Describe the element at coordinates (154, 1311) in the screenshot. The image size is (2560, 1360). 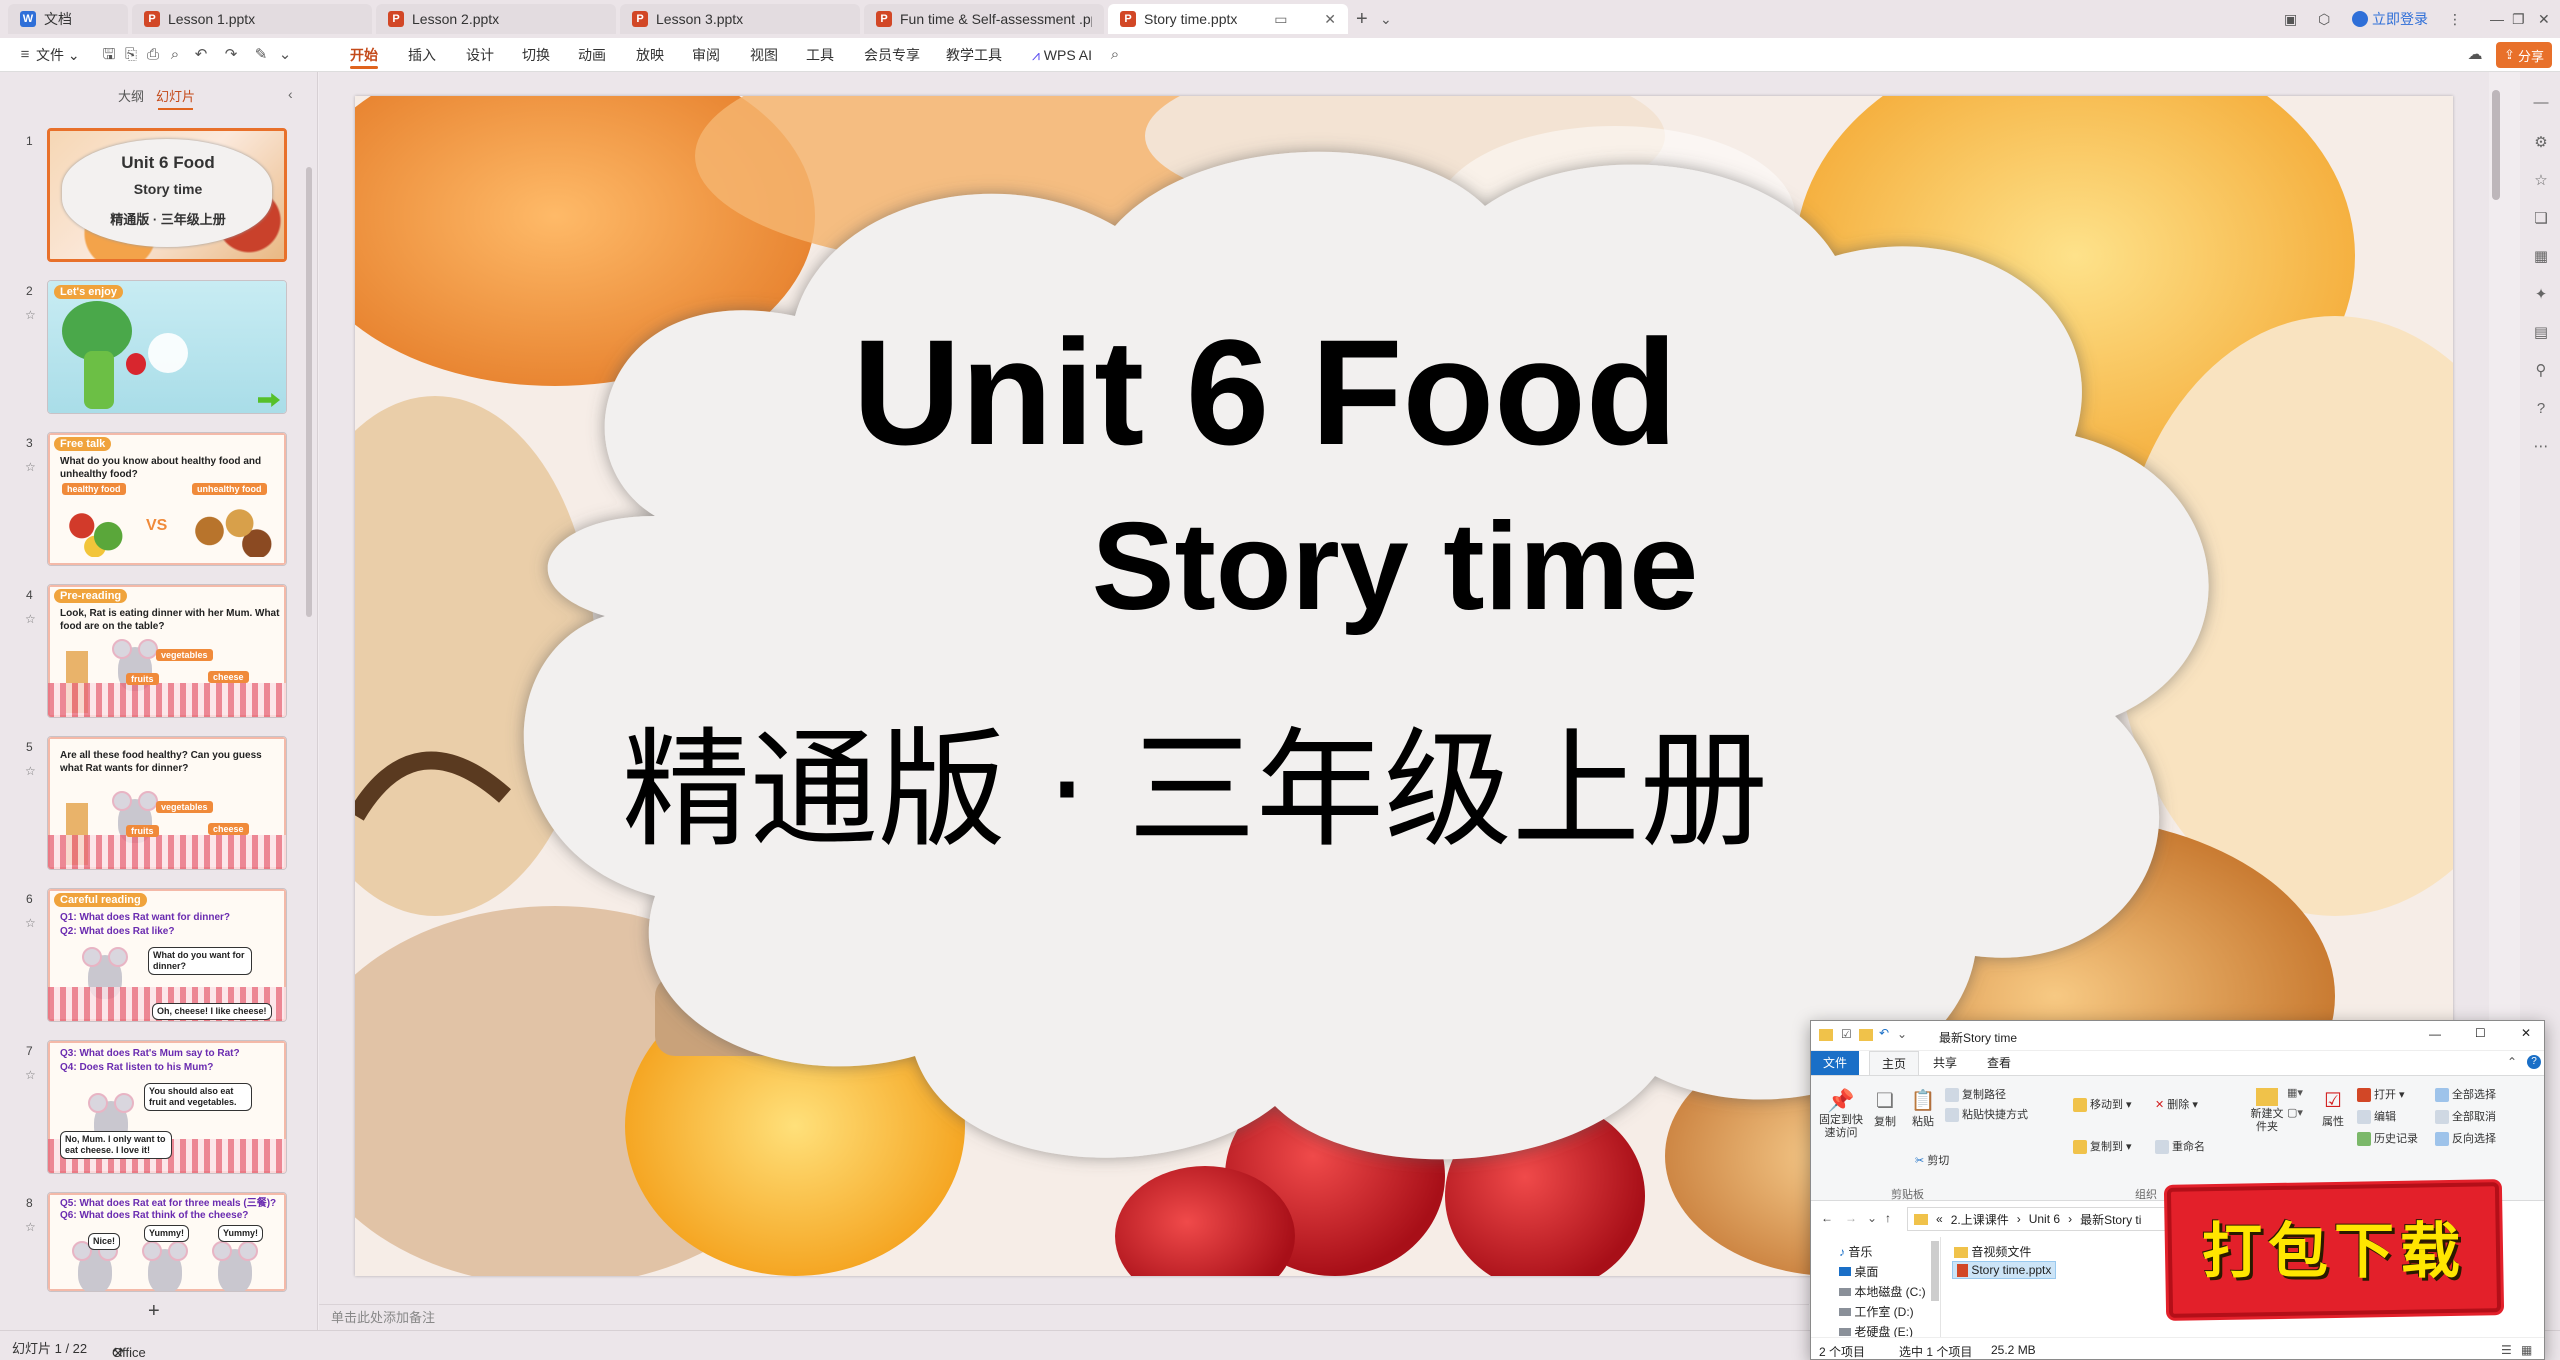
I see `add-slide-icon: +` at that location.